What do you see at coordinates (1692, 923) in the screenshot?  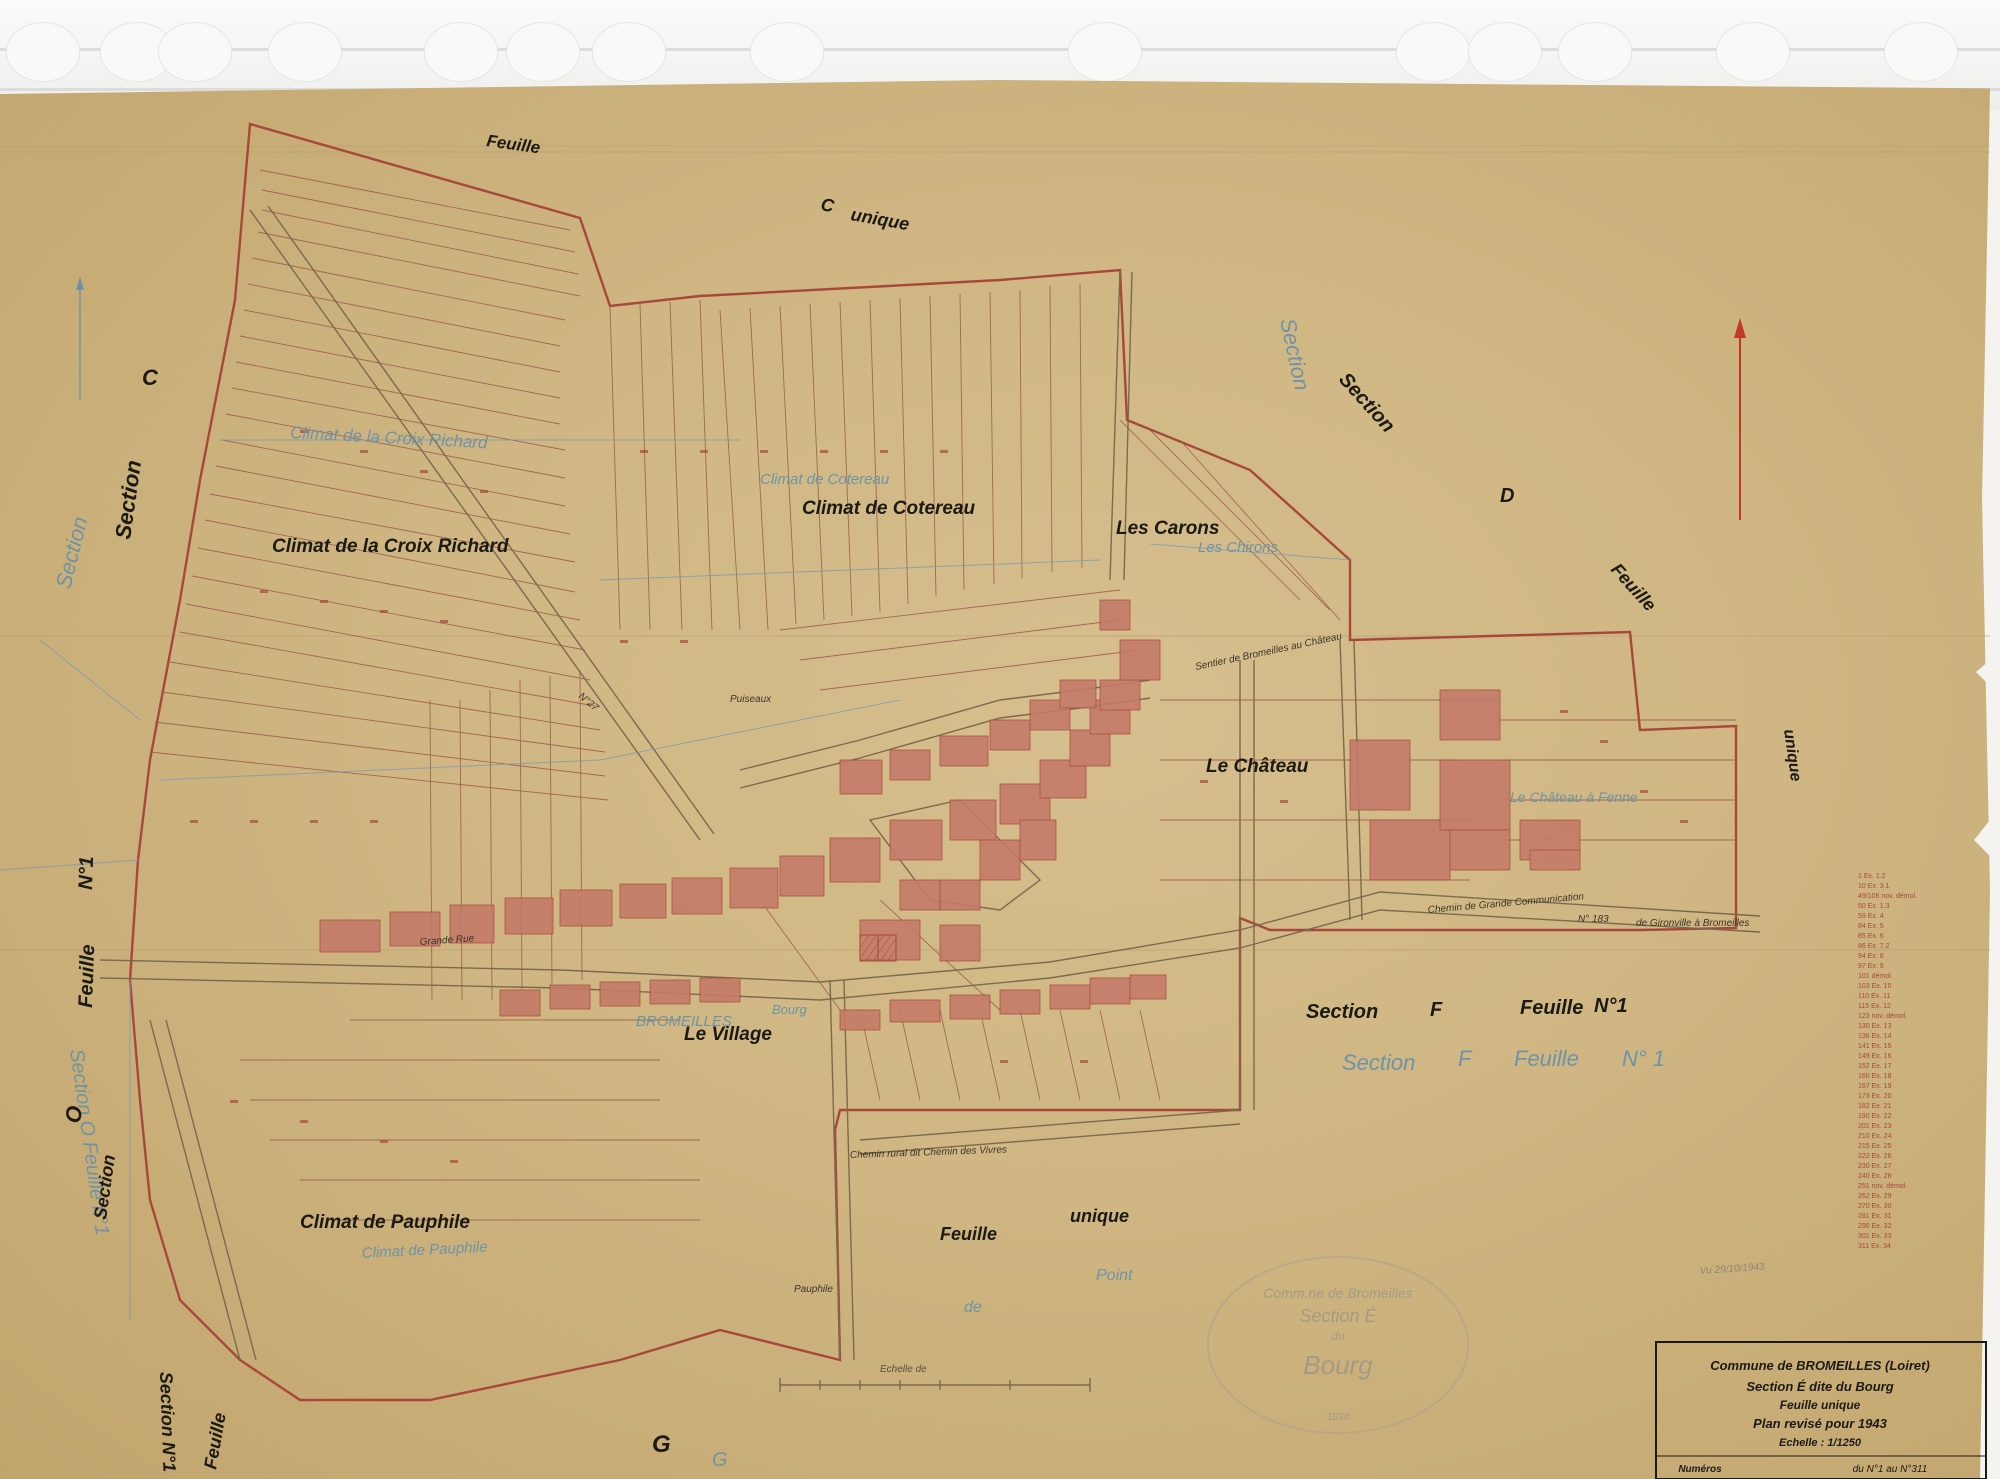 I see `svg-text: de Gironville à Bromeilles` at bounding box center [1692, 923].